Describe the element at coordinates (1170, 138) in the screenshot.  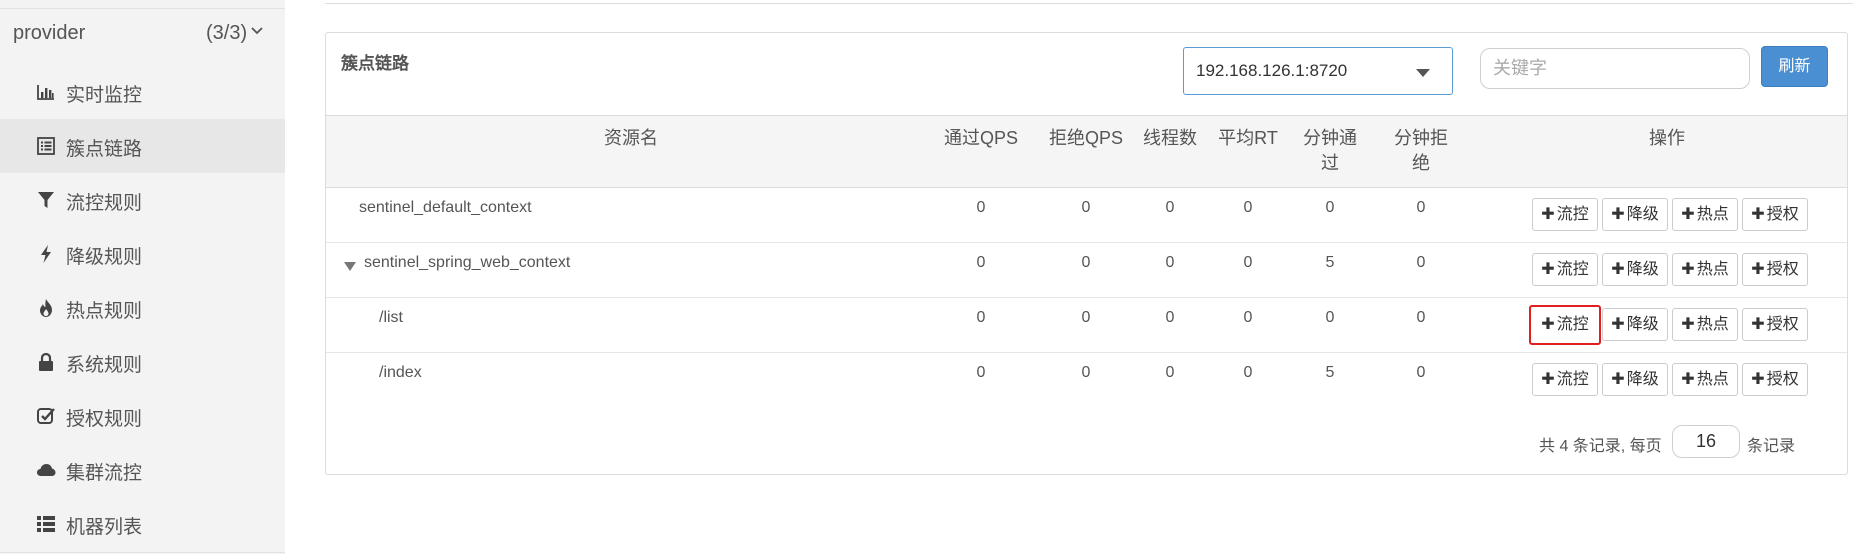
I see `column-header-threads: 线程数` at that location.